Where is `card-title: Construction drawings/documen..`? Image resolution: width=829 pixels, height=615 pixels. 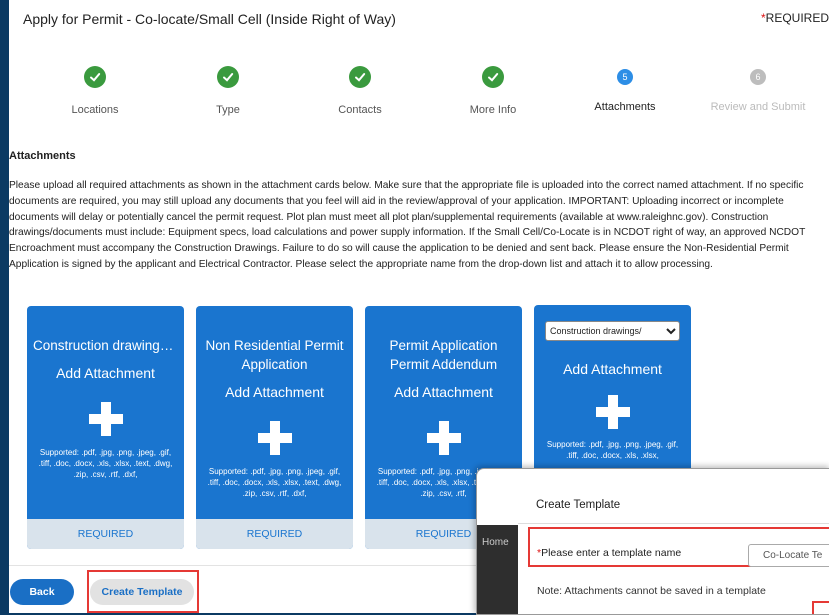
card-title: Construction drawings/documen.. is located at coordinates (108, 345).